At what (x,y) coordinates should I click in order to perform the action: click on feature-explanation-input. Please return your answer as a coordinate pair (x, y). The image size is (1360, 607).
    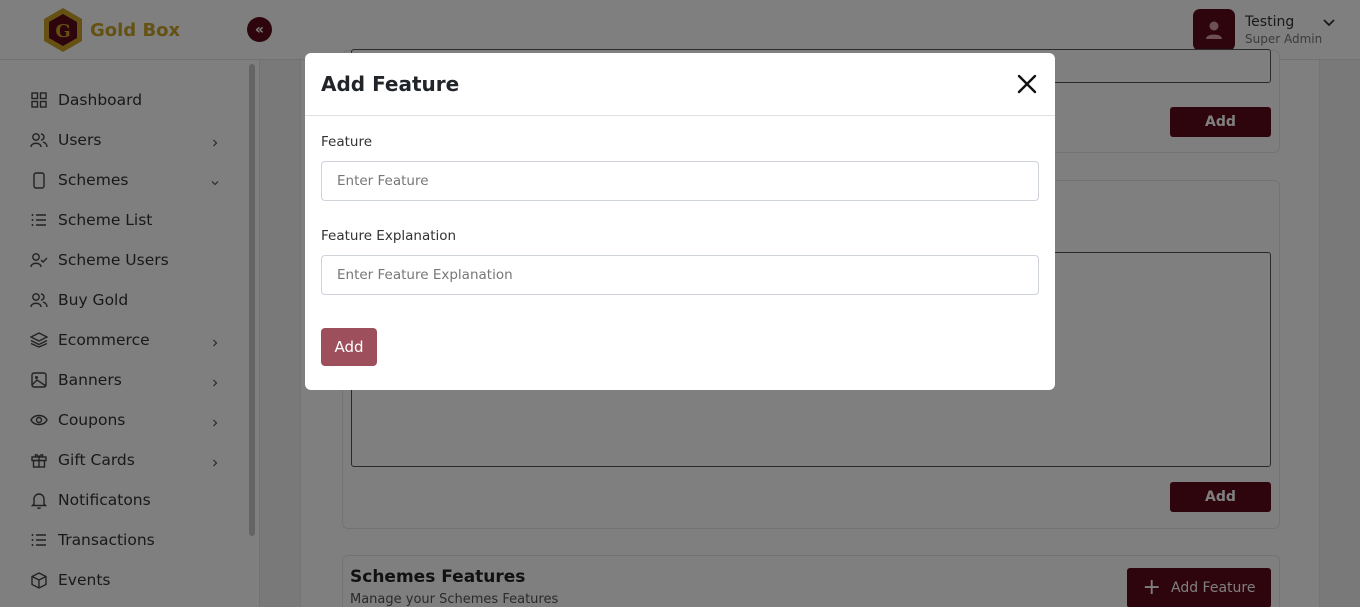
    Looking at the image, I should click on (680, 275).